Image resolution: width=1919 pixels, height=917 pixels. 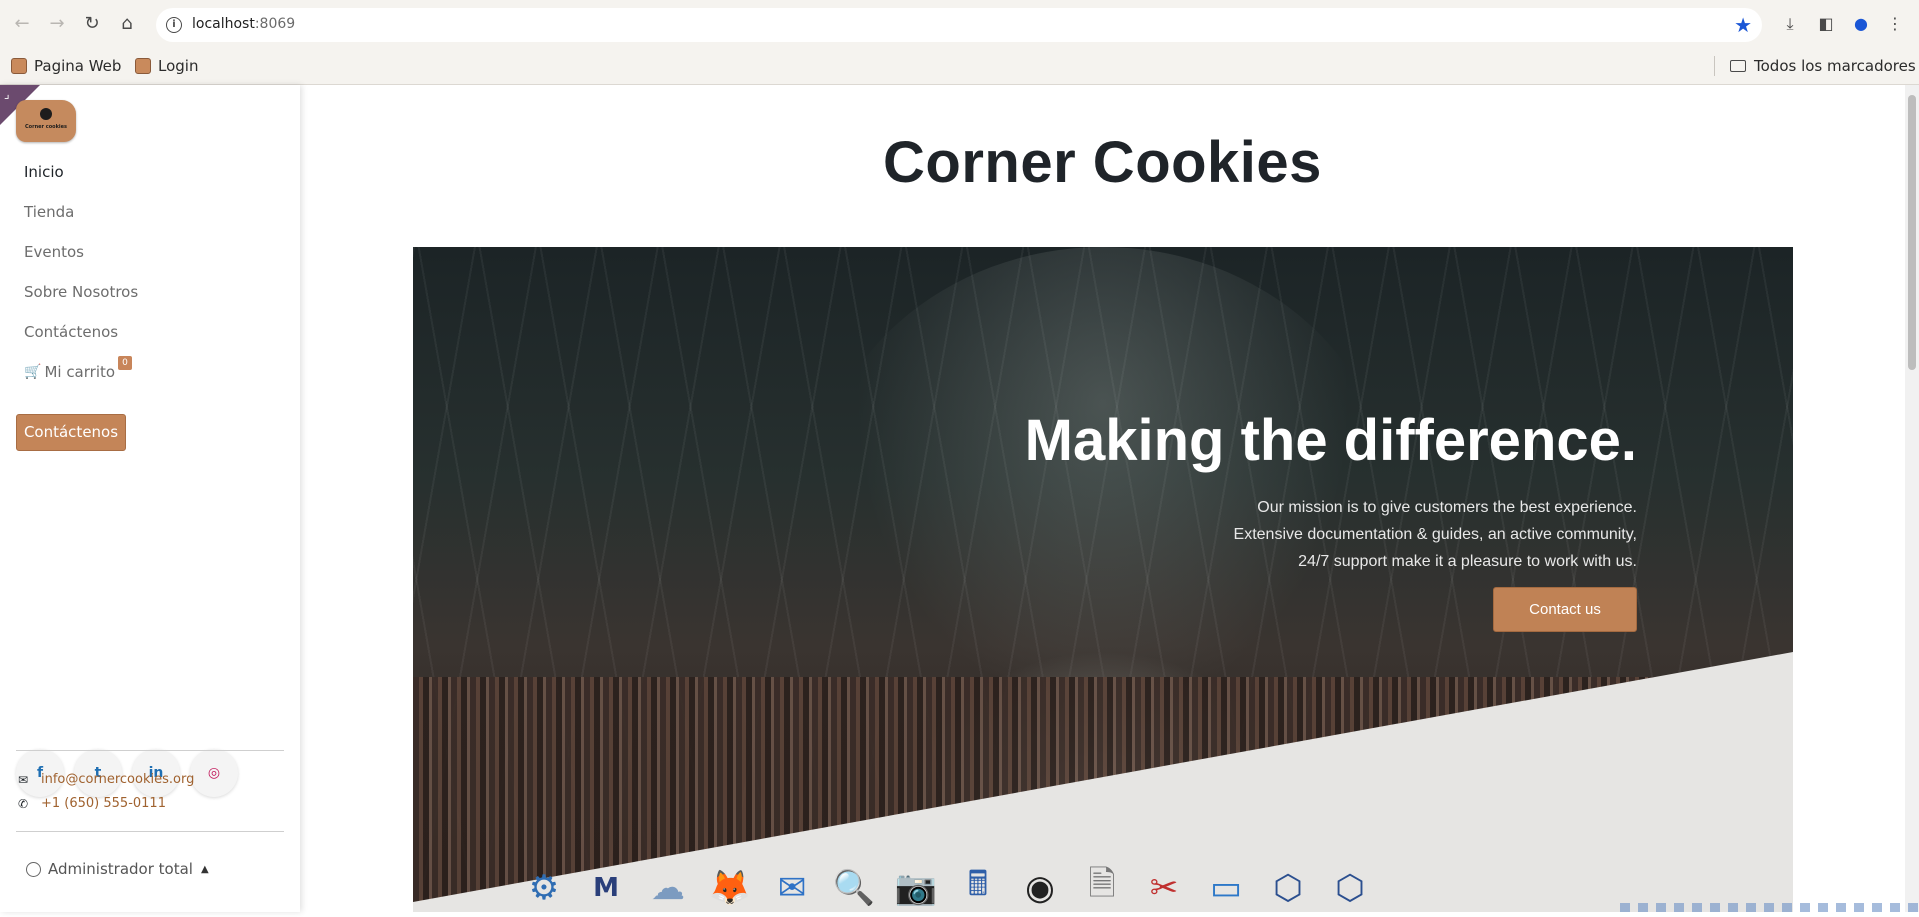 I want to click on thunderbird-app-icon: ✉, so click(x=792, y=888).